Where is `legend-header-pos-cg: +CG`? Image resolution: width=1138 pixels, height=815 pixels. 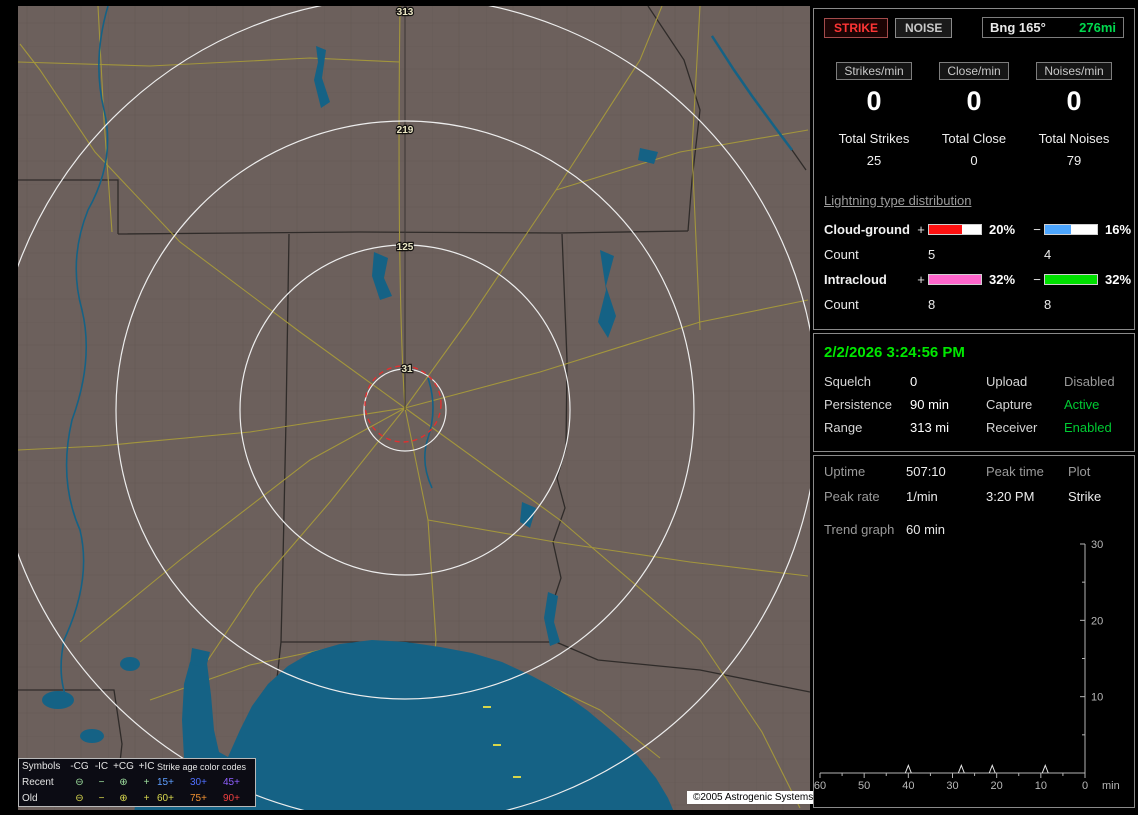 legend-header-pos-cg: +CG is located at coordinates (123, 766).